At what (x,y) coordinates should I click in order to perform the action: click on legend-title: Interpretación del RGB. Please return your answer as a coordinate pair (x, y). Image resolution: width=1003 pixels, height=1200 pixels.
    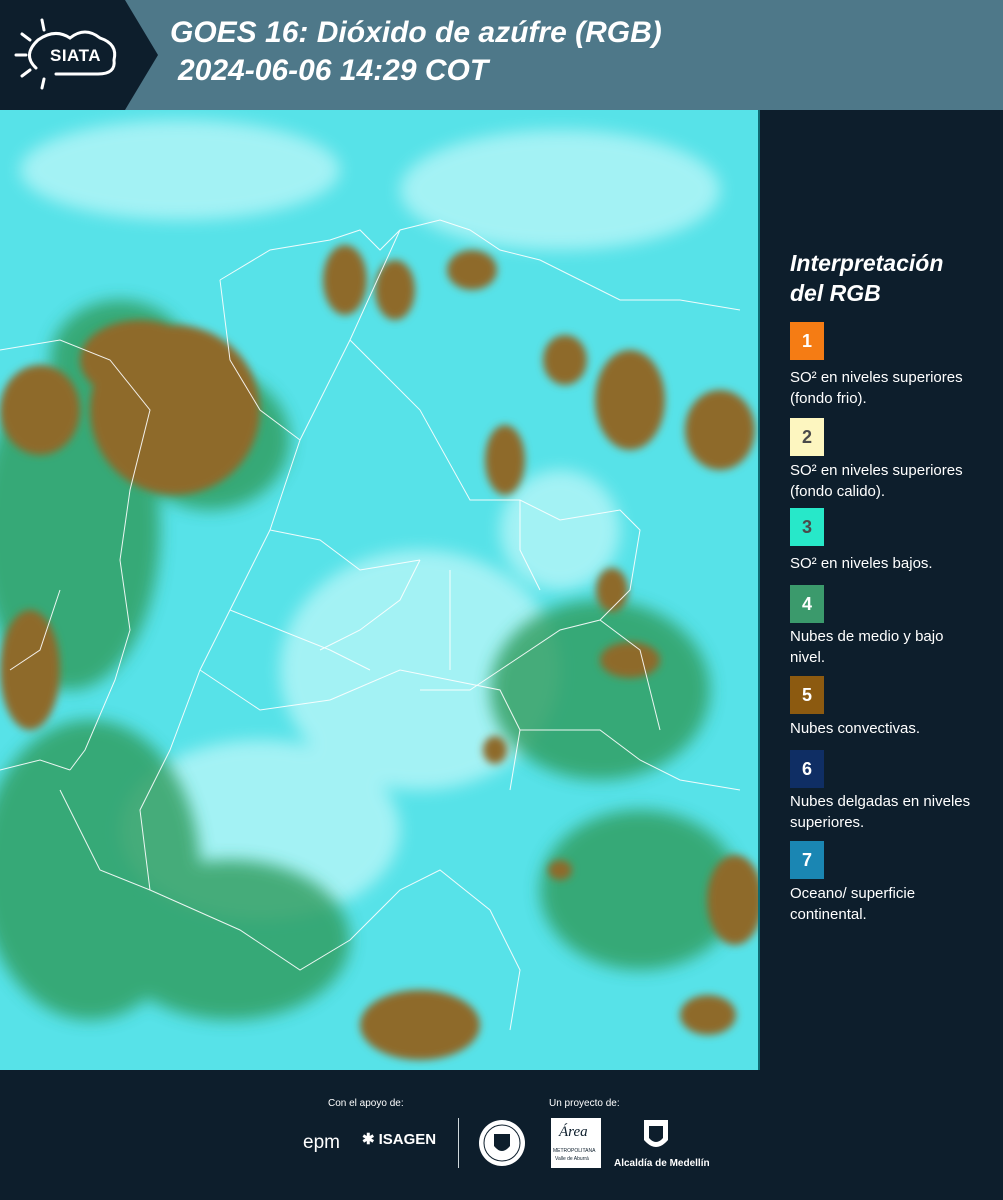
    Looking at the image, I should click on (890, 278).